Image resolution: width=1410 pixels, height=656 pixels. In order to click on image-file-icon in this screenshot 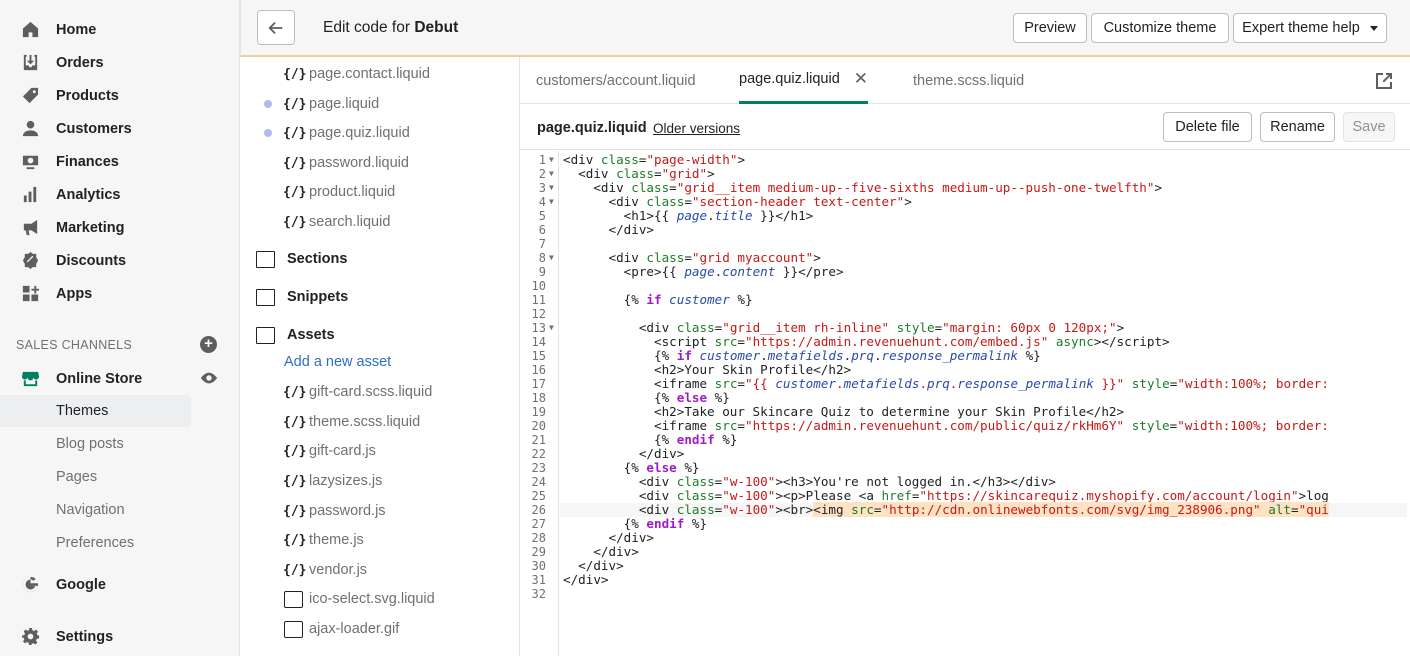, I will do `click(293, 599)`.